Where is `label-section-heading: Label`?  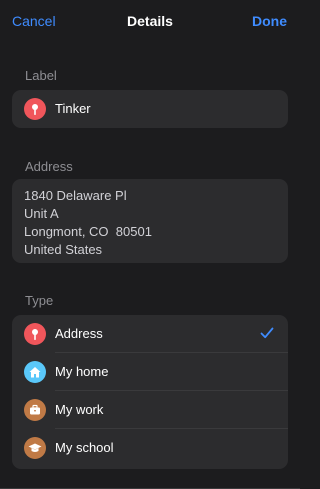
label-section-heading: Label is located at coordinates (41, 75).